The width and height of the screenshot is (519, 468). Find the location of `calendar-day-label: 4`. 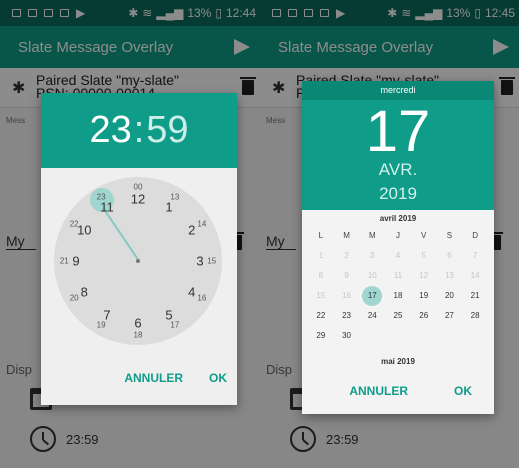

calendar-day-label: 4 is located at coordinates (398, 255).